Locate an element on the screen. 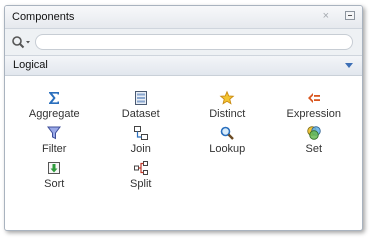  funnel-icon is located at coordinates (54, 133).